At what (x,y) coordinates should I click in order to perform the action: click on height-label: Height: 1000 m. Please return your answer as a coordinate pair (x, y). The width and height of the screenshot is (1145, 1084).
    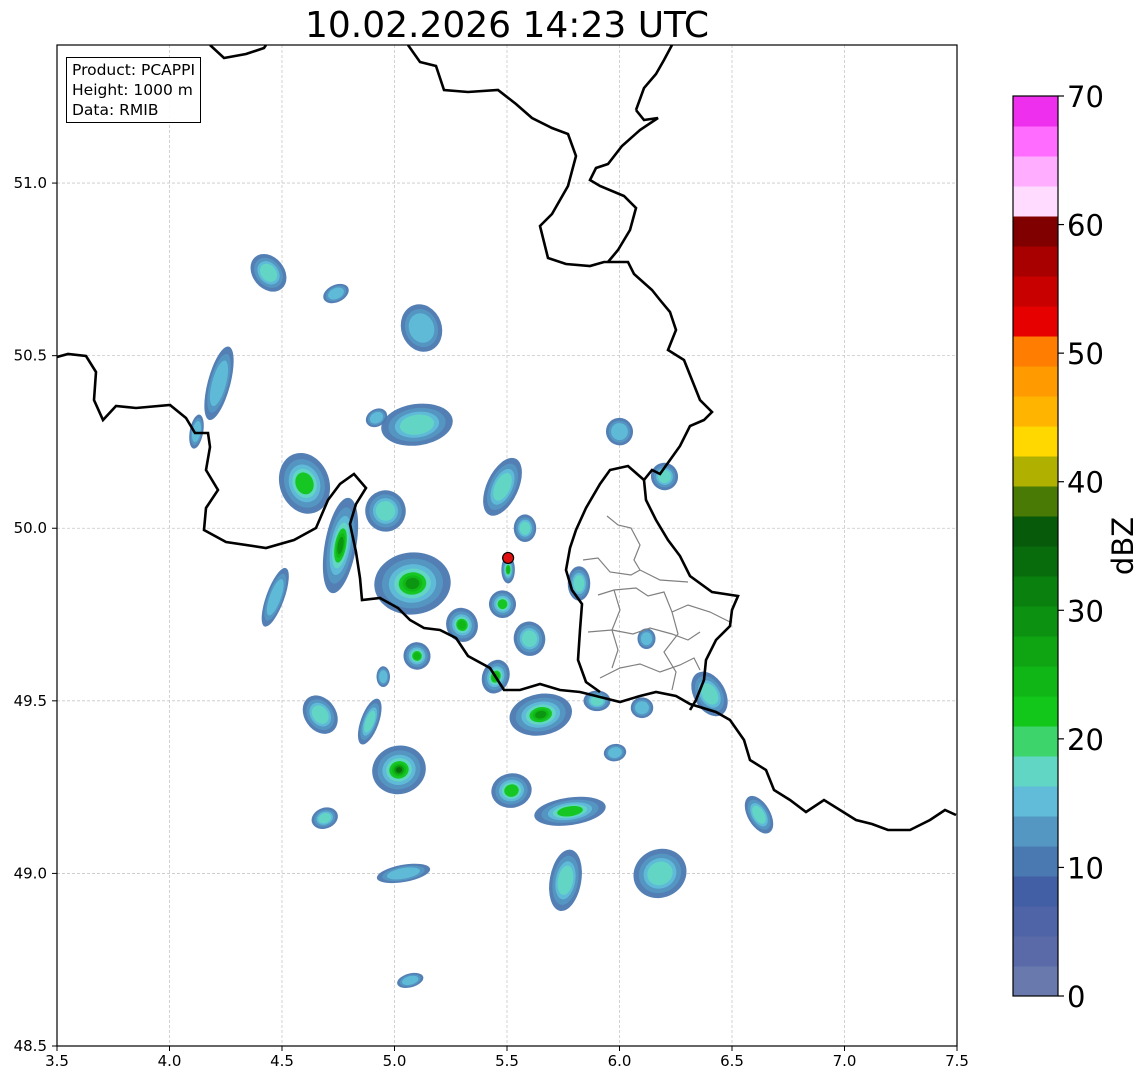
    Looking at the image, I should click on (132, 90).